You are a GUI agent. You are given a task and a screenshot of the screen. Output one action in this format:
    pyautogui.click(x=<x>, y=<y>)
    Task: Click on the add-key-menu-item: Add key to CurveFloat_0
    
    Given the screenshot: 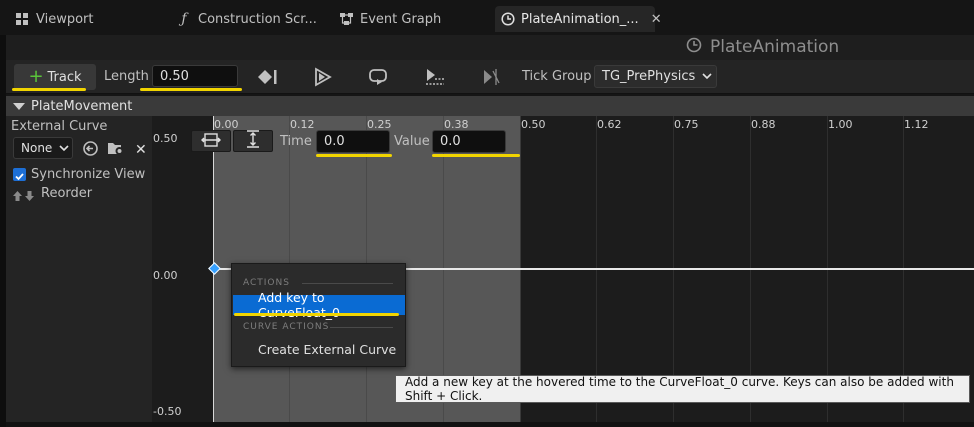 What is the action you would take?
    pyautogui.click(x=319, y=305)
    